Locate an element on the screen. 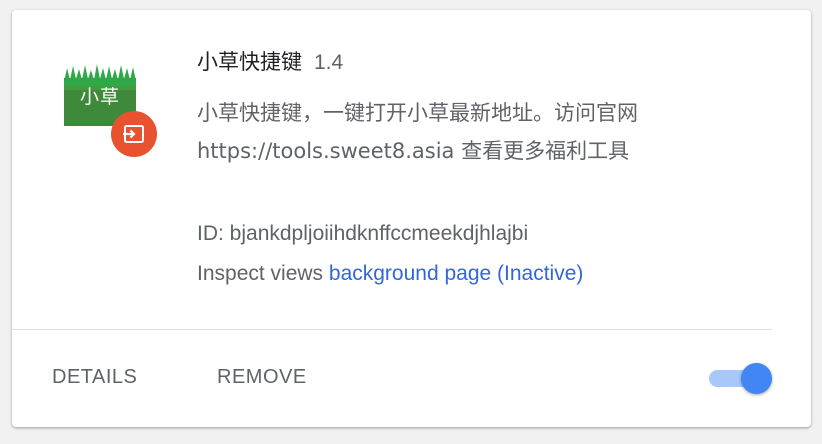 Image resolution: width=822 pixels, height=444 pixels. extension-id: ID: bjankdpljoiihdknffccmeekdjhlajbi is located at coordinates (362, 234).